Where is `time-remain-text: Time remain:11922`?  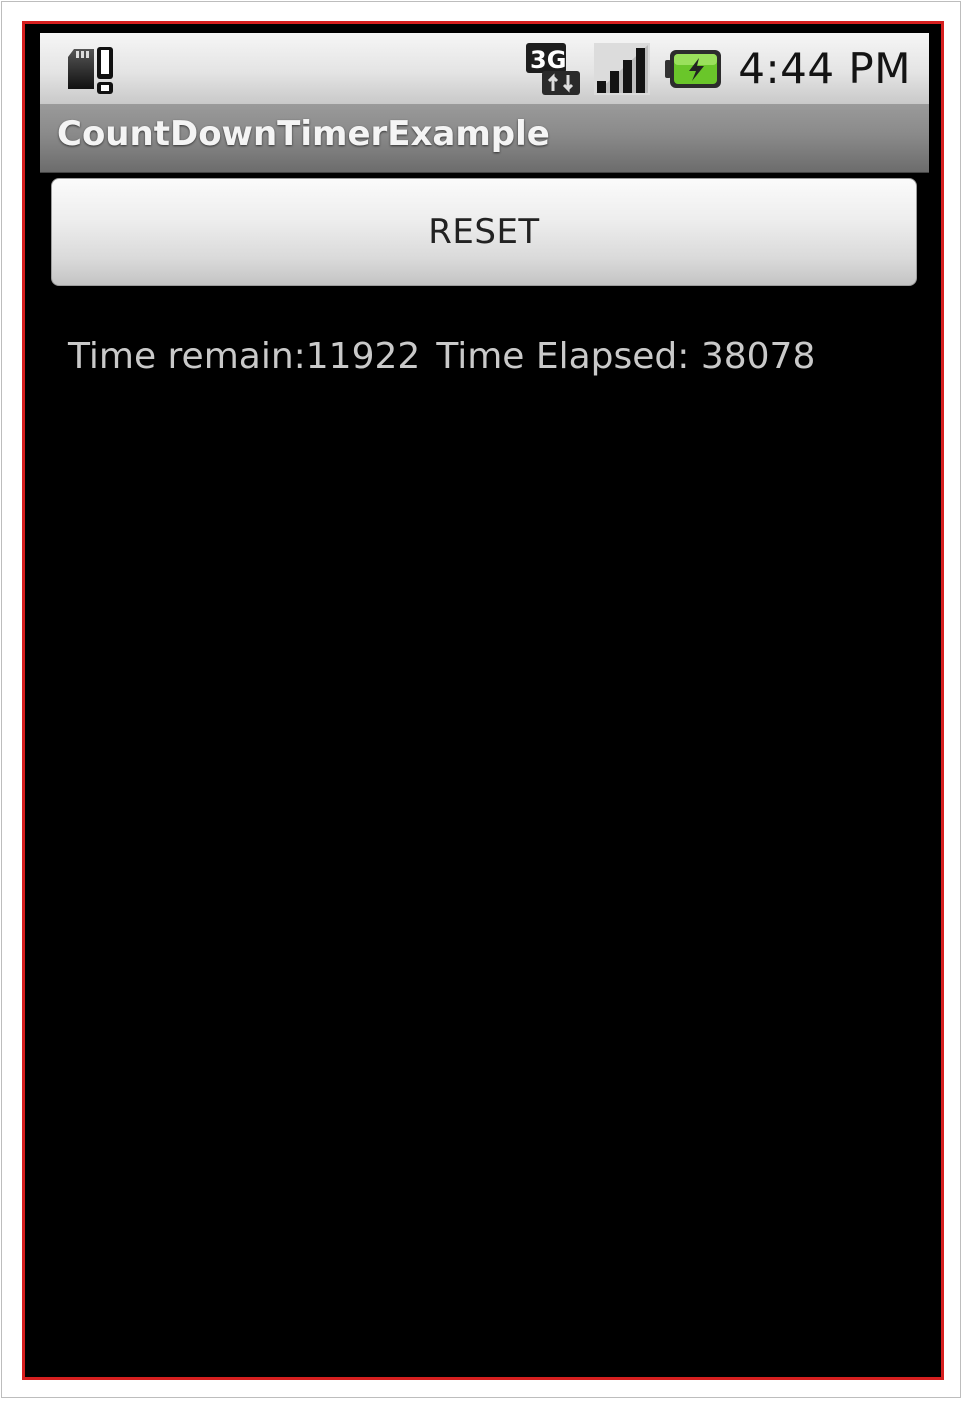 time-remain-text: Time remain:11922 is located at coordinates (244, 356).